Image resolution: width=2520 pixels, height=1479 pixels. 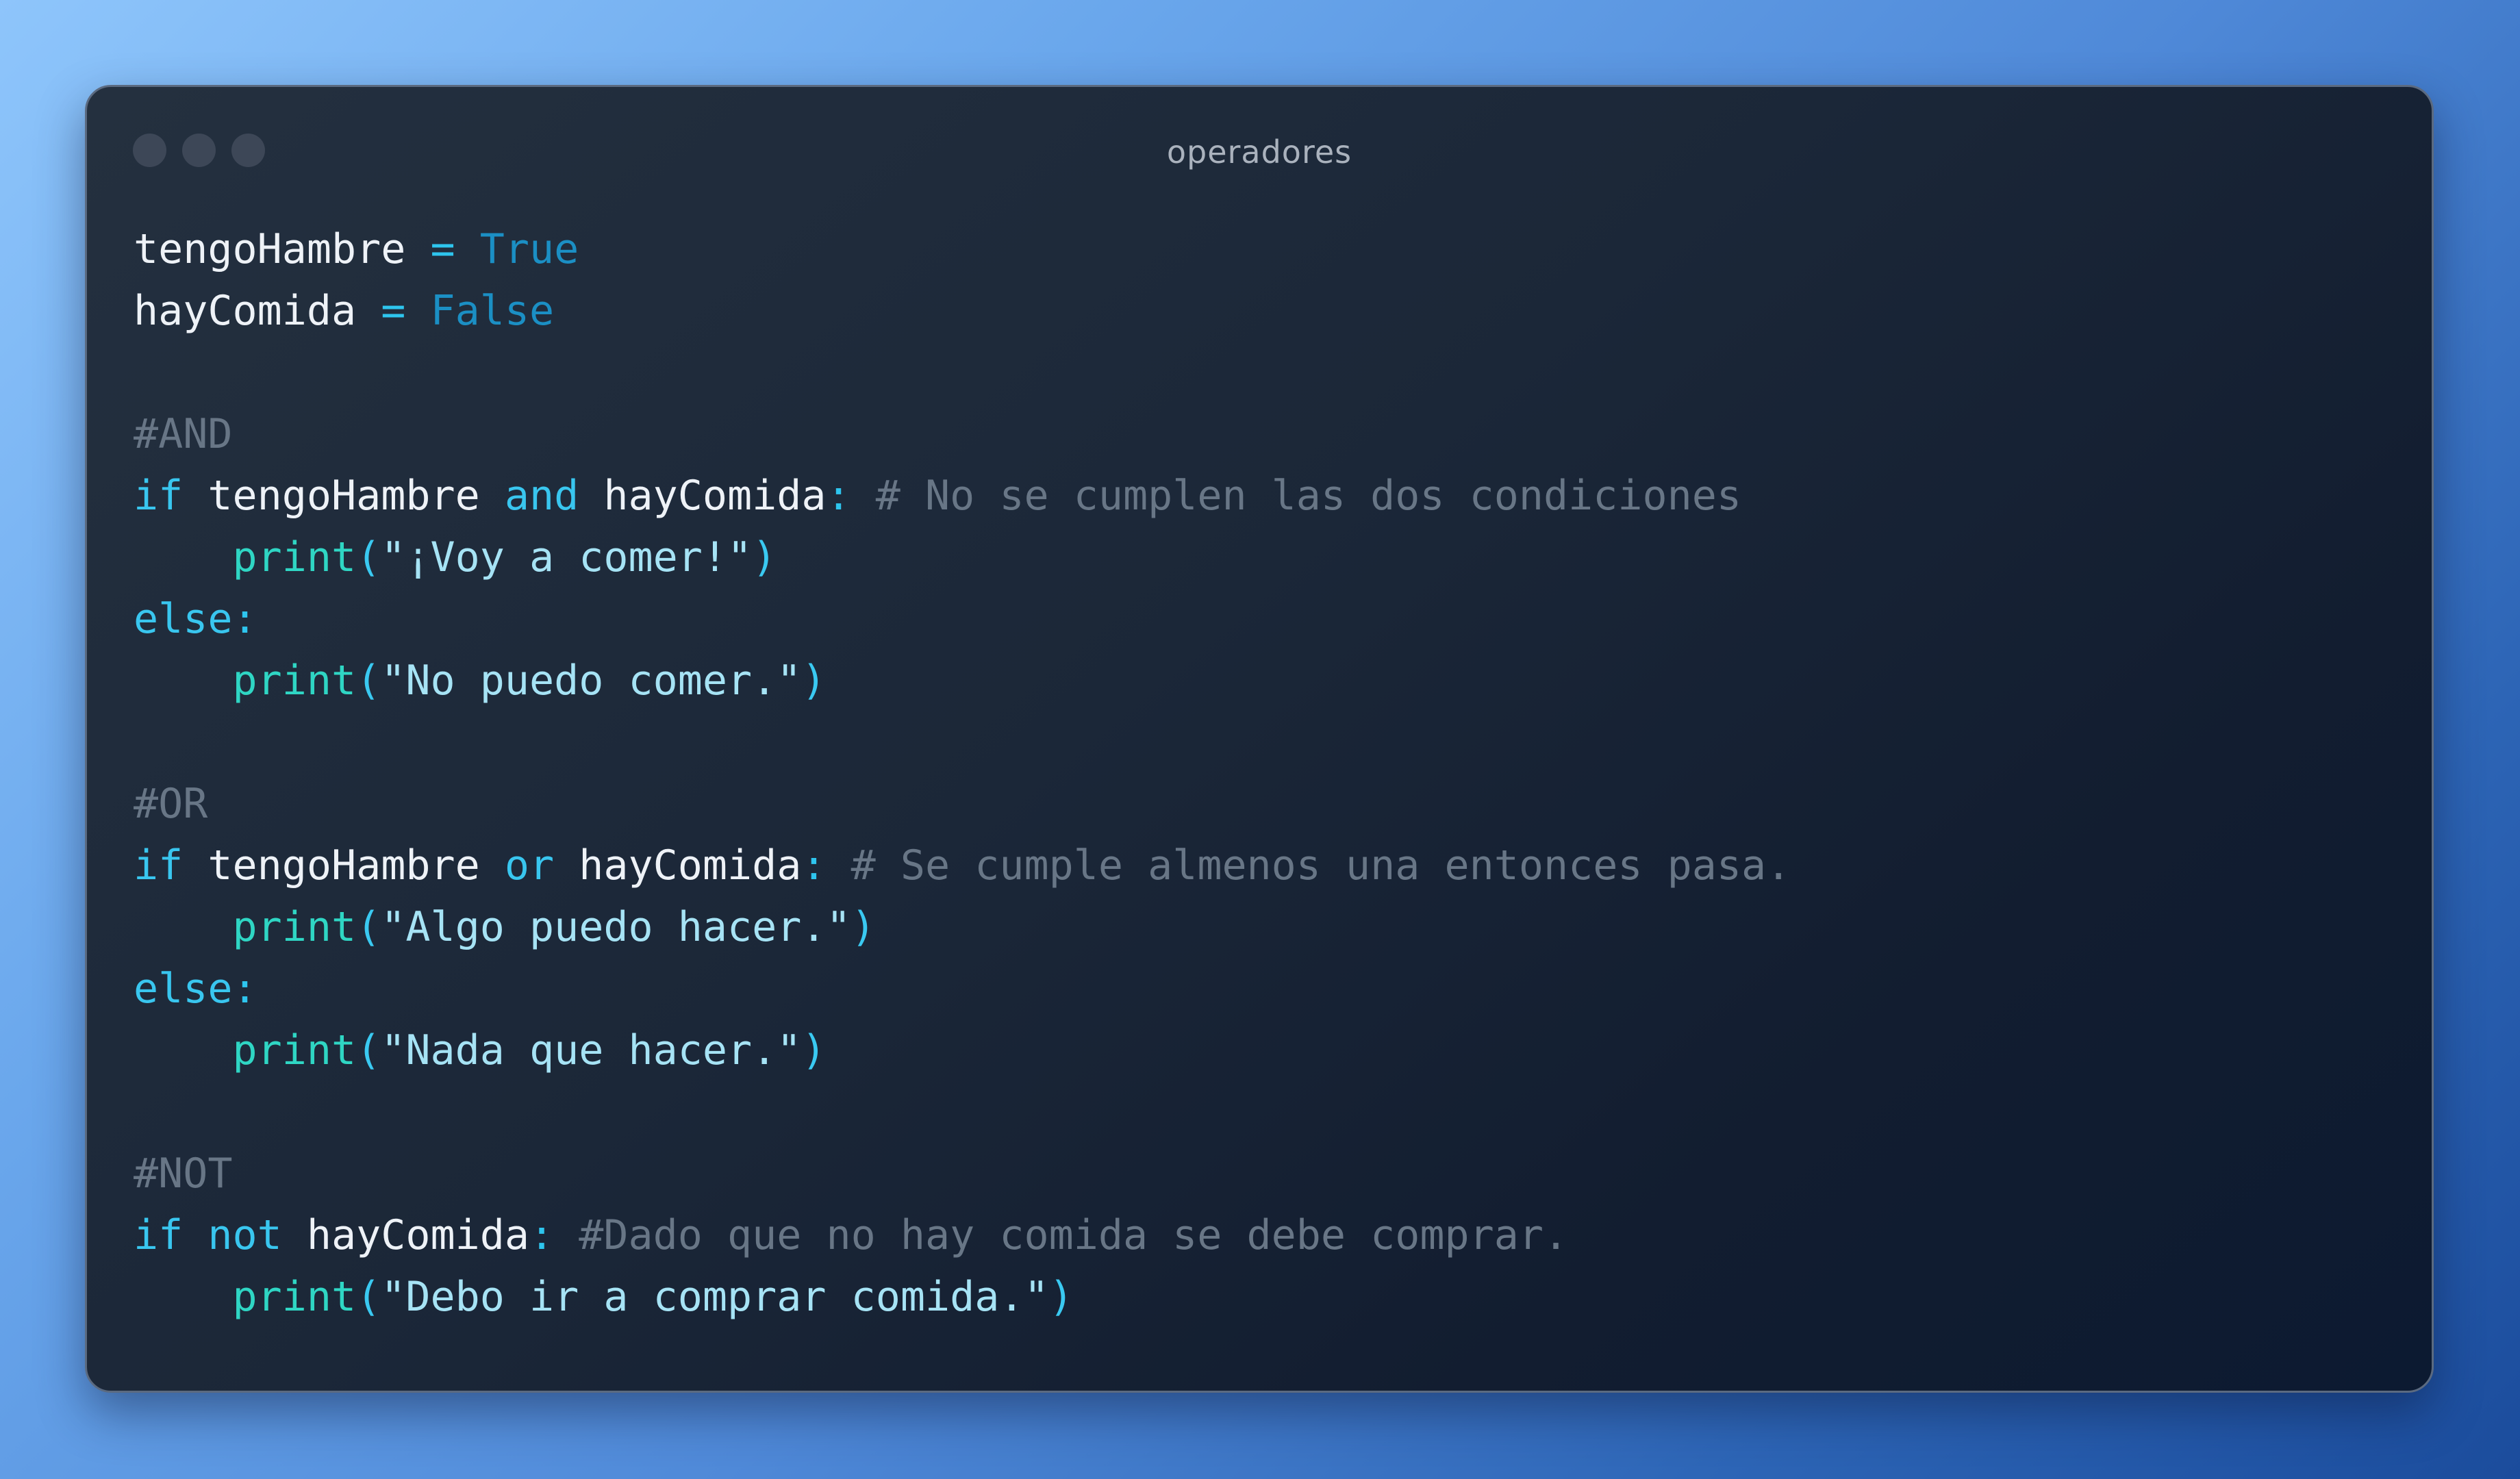 What do you see at coordinates (962, 249) in the screenshot?
I see `code-line: tengoHambre = True` at bounding box center [962, 249].